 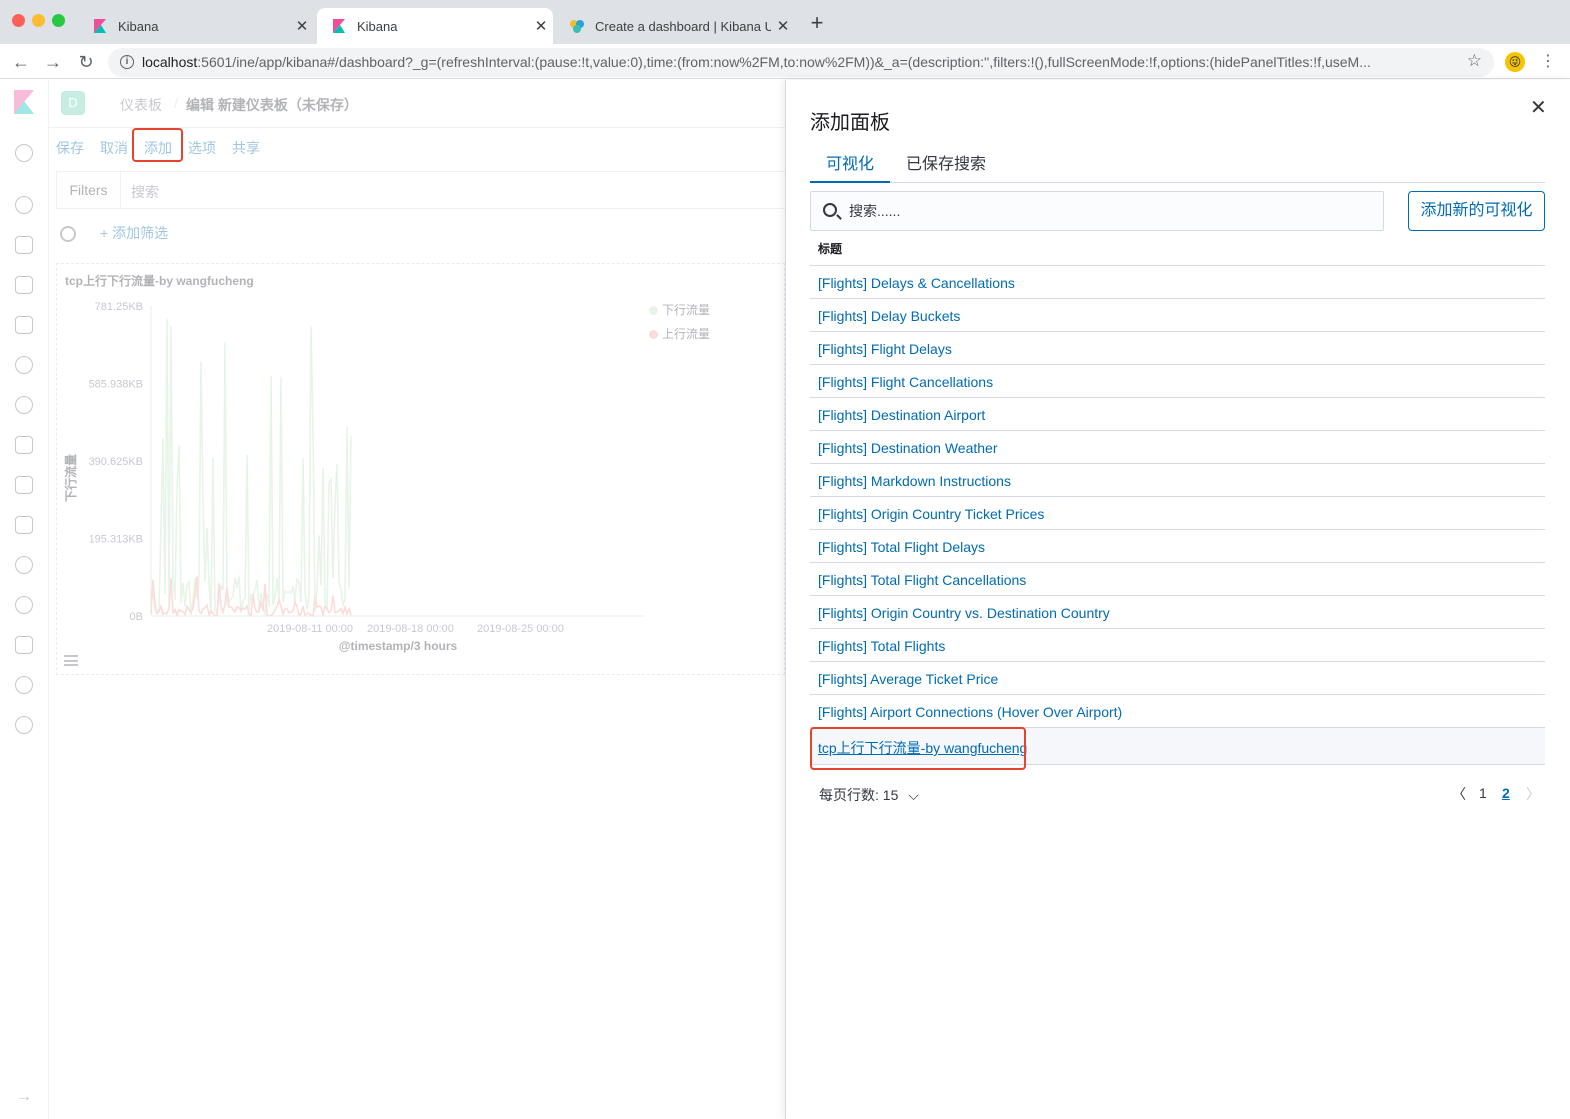 What do you see at coordinates (901, 547) in the screenshot?
I see `list-item-link: [Flights] Total Flight Delays` at bounding box center [901, 547].